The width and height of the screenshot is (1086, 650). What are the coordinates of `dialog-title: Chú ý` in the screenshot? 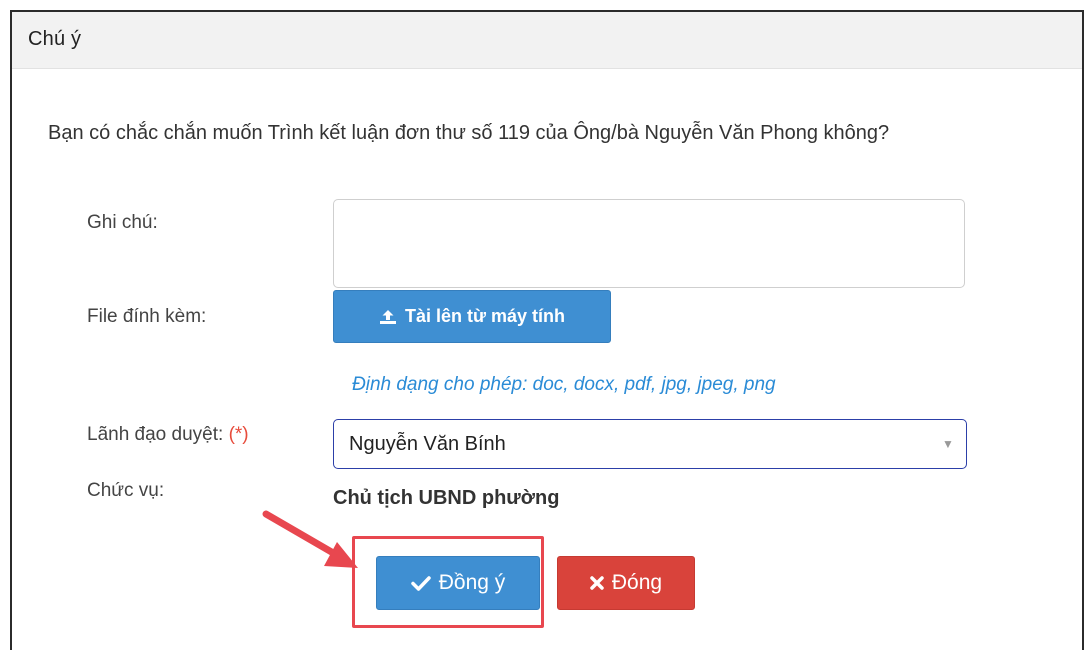 It's located at (55, 39).